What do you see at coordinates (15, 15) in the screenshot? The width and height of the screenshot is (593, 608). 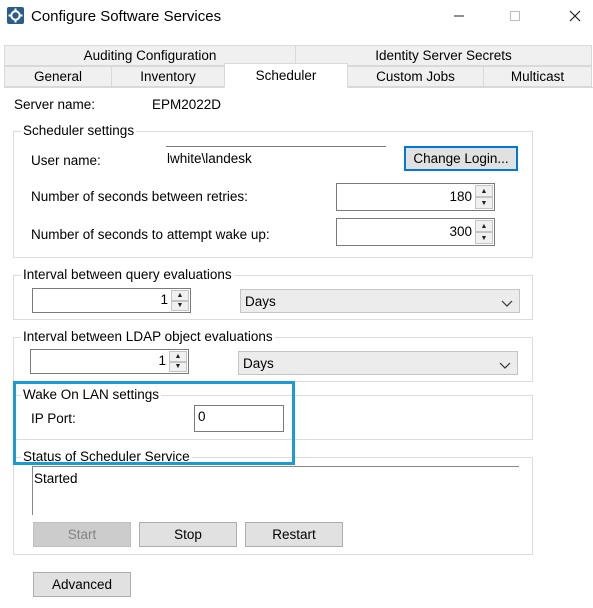 I see `app-gear-icon` at bounding box center [15, 15].